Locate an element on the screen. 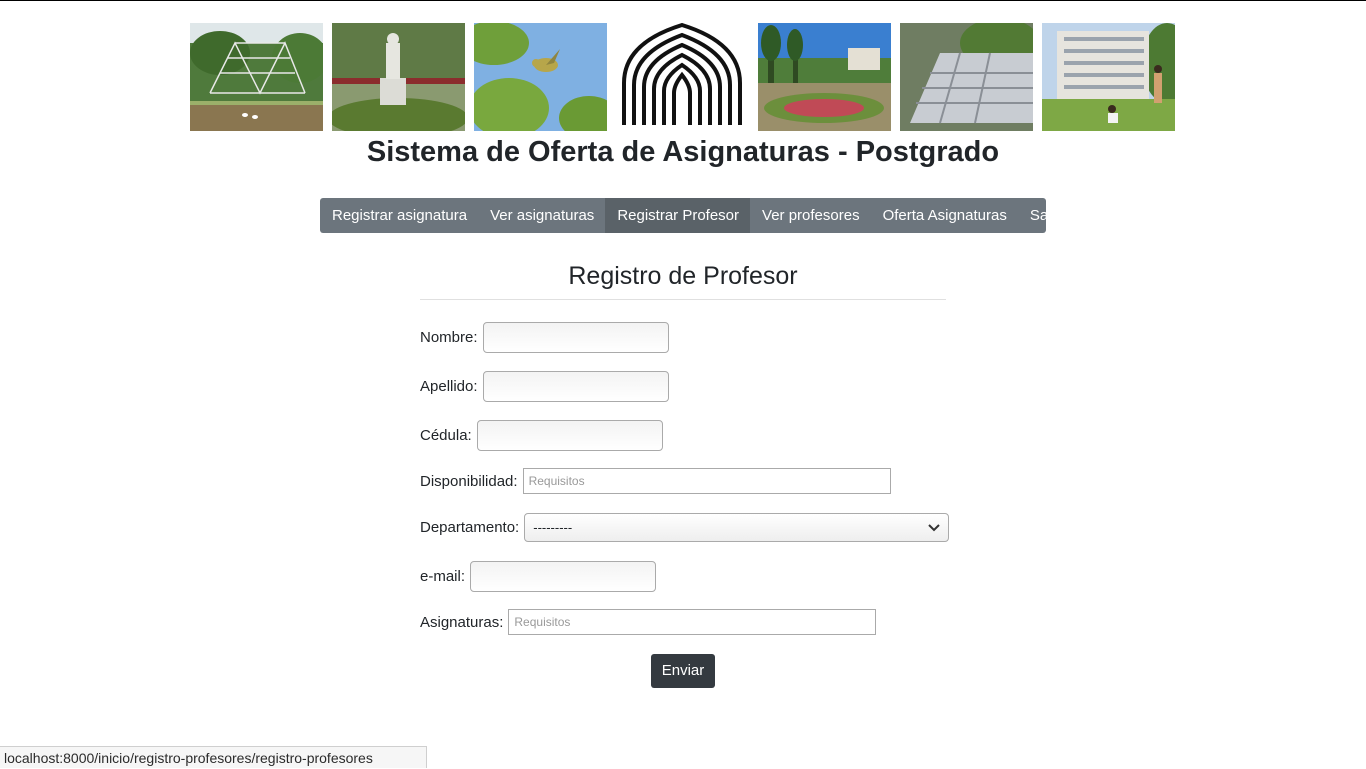 This screenshot has height=769, width=1366. chevron-down-icon is located at coordinates (934, 527).